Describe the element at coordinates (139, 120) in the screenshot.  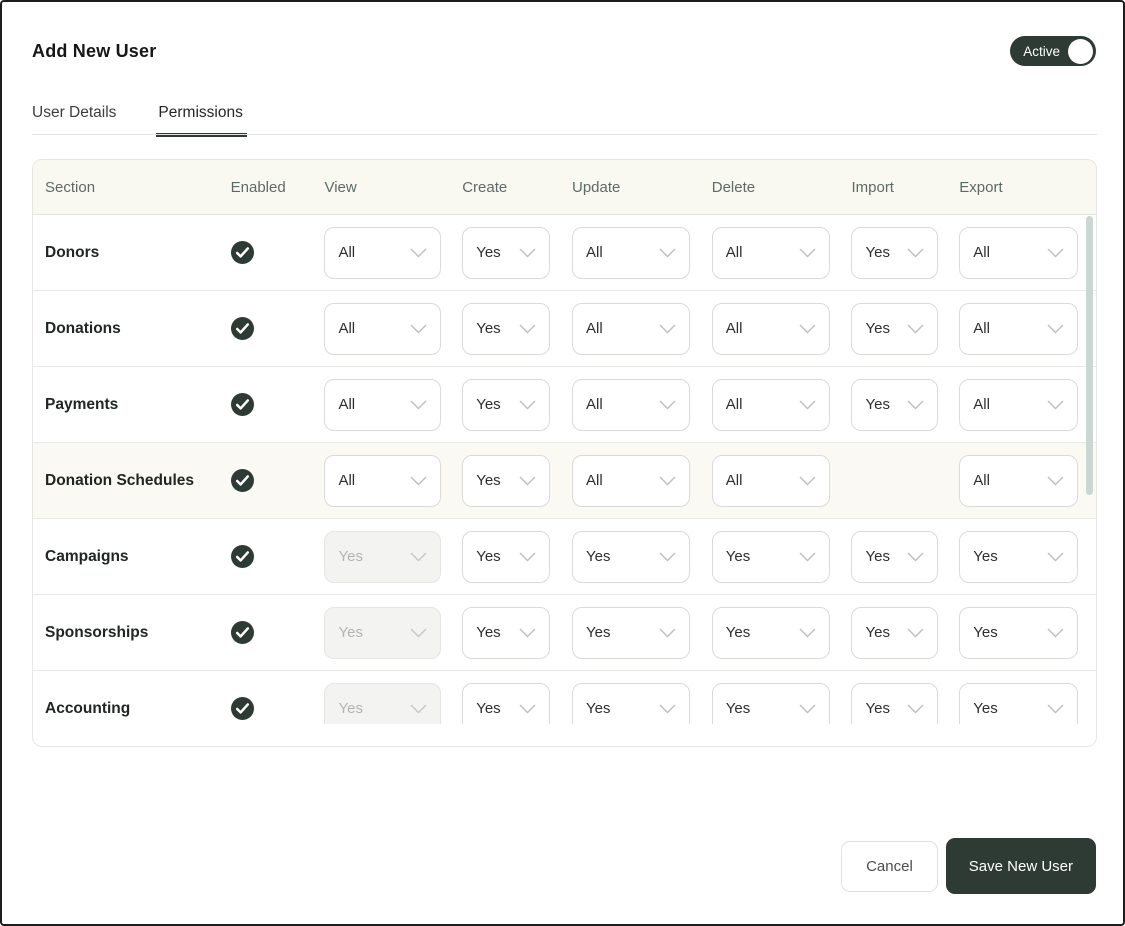
I see `tab-bar: User Details Permissions` at that location.